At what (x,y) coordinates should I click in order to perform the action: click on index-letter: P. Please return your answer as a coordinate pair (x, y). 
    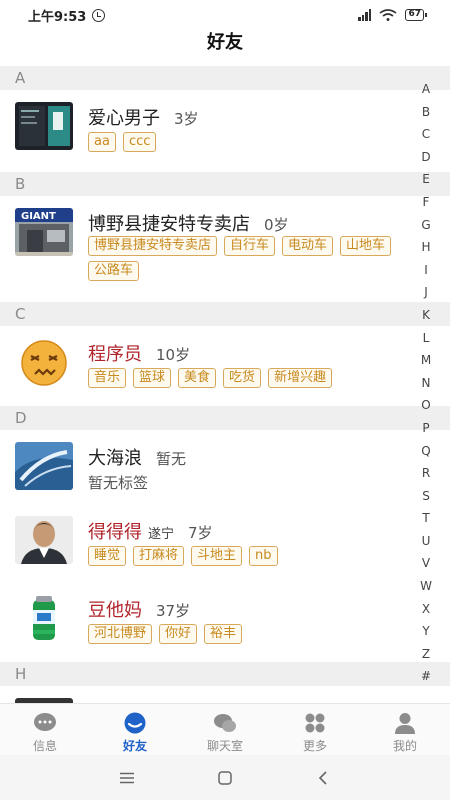
    Looking at the image, I should click on (425, 428).